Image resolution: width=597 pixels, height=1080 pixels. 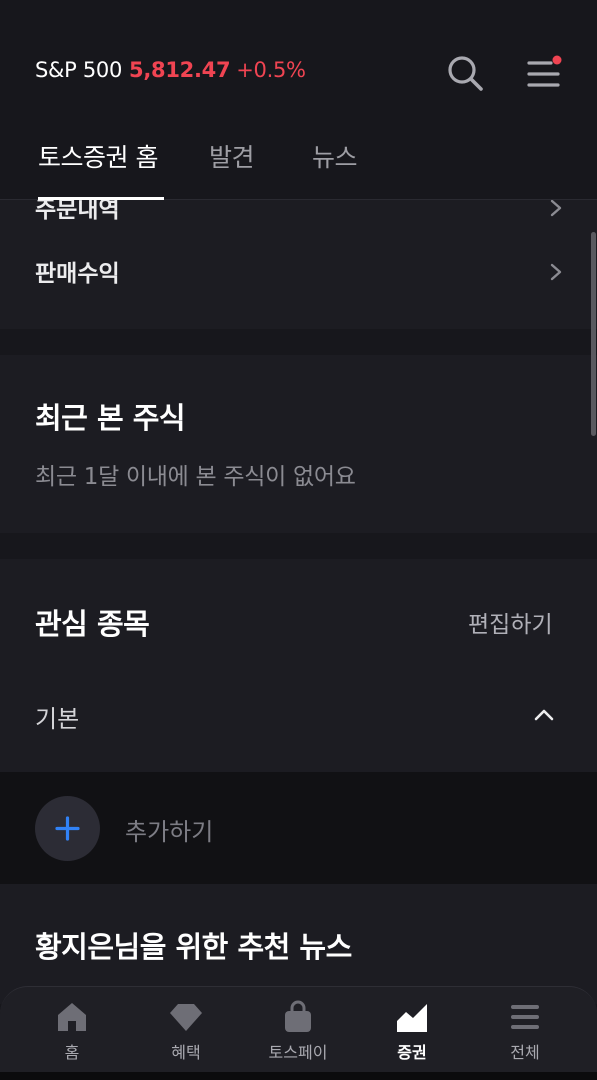 What do you see at coordinates (77, 274) in the screenshot?
I see `list-item-label: 판매수익` at bounding box center [77, 274].